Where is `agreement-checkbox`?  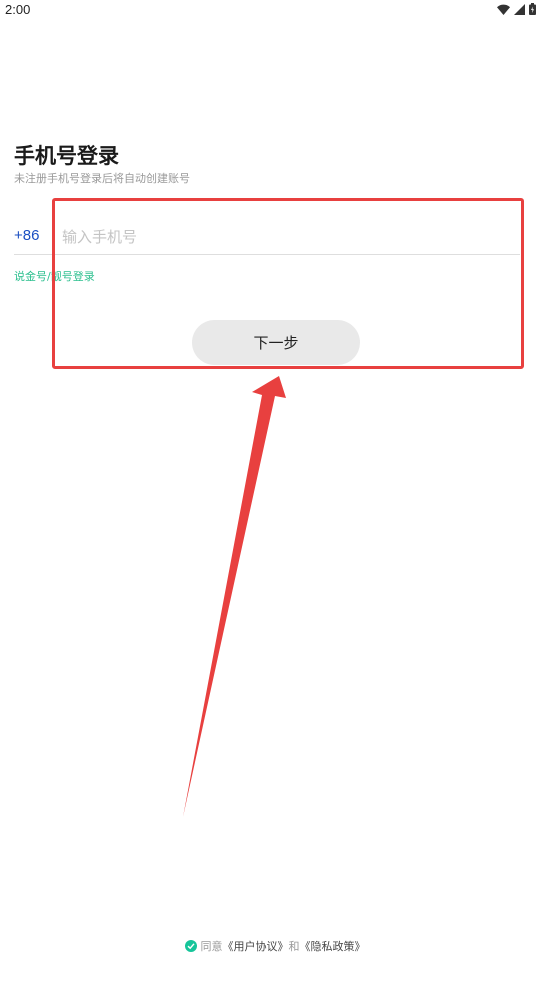 agreement-checkbox is located at coordinates (190, 946).